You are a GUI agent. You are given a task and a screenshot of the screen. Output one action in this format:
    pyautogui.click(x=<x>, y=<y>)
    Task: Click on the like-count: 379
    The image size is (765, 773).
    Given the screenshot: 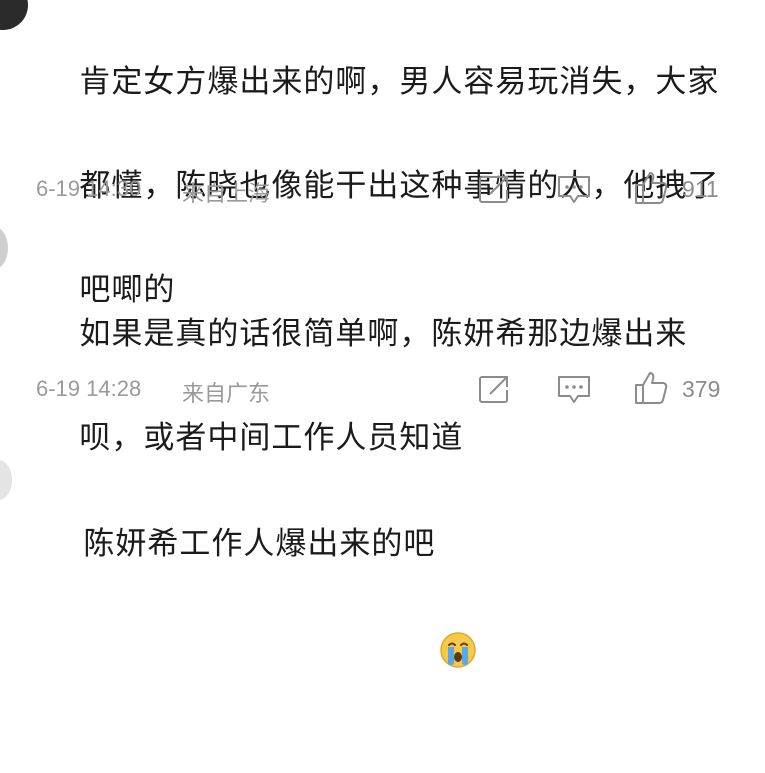 What is the action you would take?
    pyautogui.click(x=701, y=389)
    